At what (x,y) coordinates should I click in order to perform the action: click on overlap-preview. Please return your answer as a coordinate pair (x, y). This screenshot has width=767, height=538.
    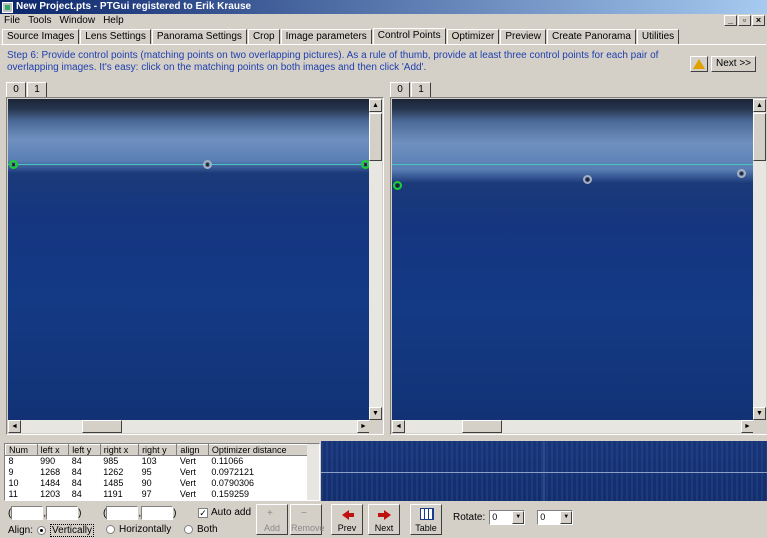
    Looking at the image, I should click on (544, 471).